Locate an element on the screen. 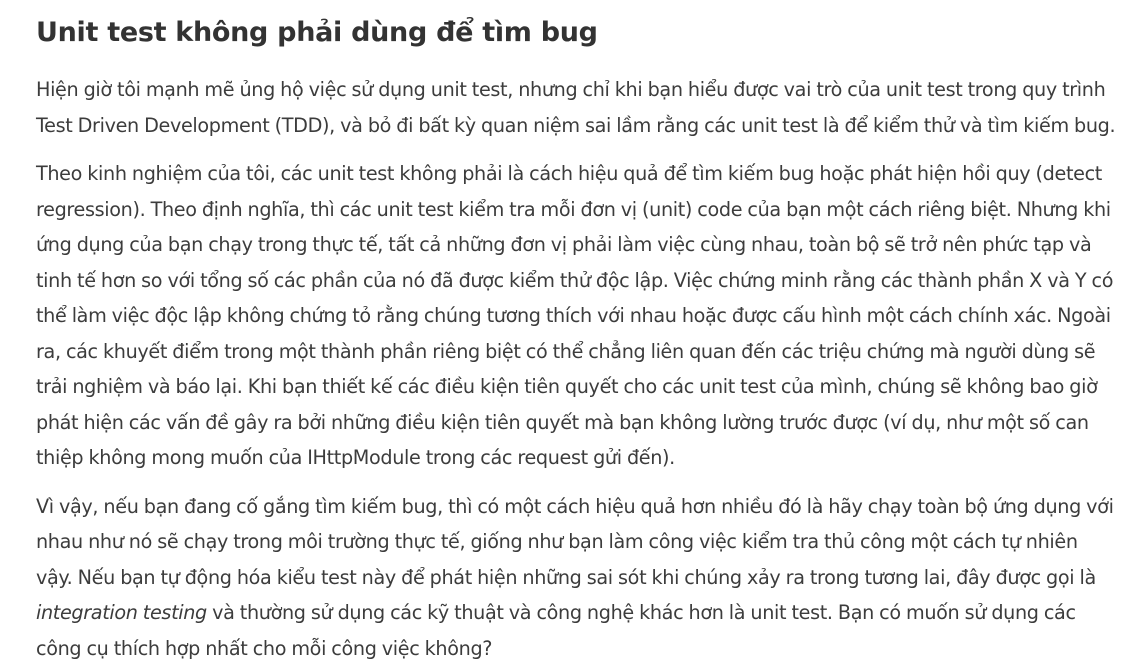  article-heading: Unit test không phải dùng để tìm bug is located at coordinates (576, 33).